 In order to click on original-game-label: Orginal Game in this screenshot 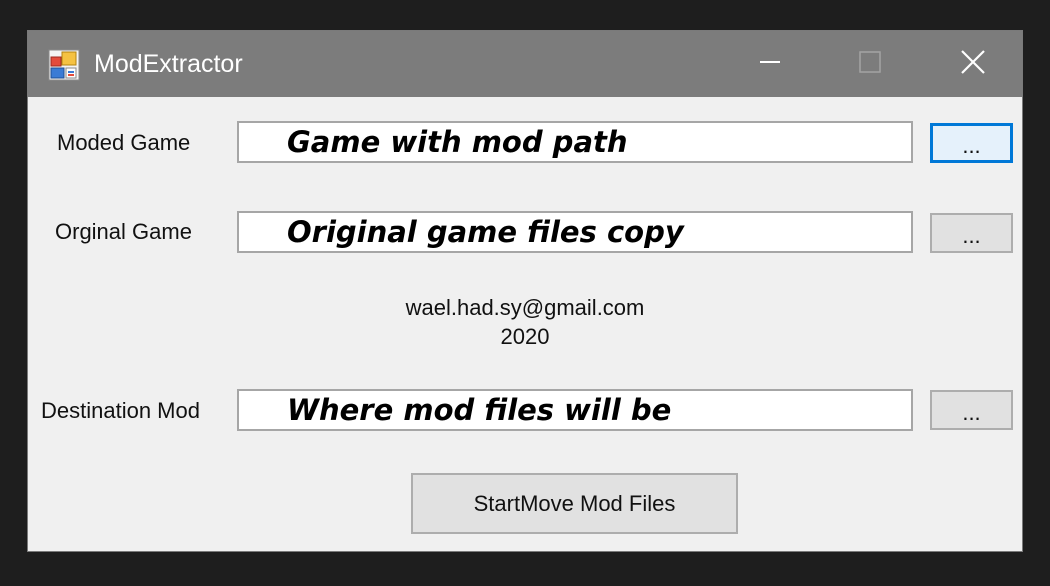, I will do `click(123, 231)`.